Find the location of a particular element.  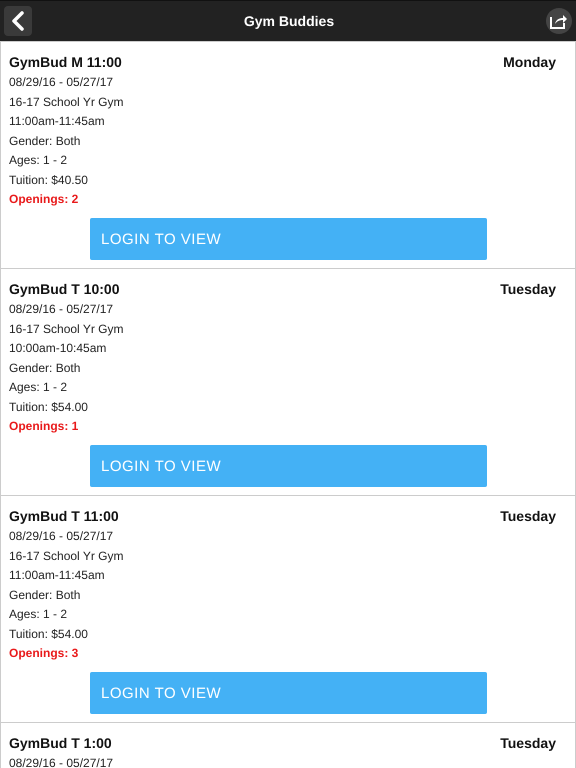

class-detail: Tuition: $40.50 is located at coordinates (49, 180).